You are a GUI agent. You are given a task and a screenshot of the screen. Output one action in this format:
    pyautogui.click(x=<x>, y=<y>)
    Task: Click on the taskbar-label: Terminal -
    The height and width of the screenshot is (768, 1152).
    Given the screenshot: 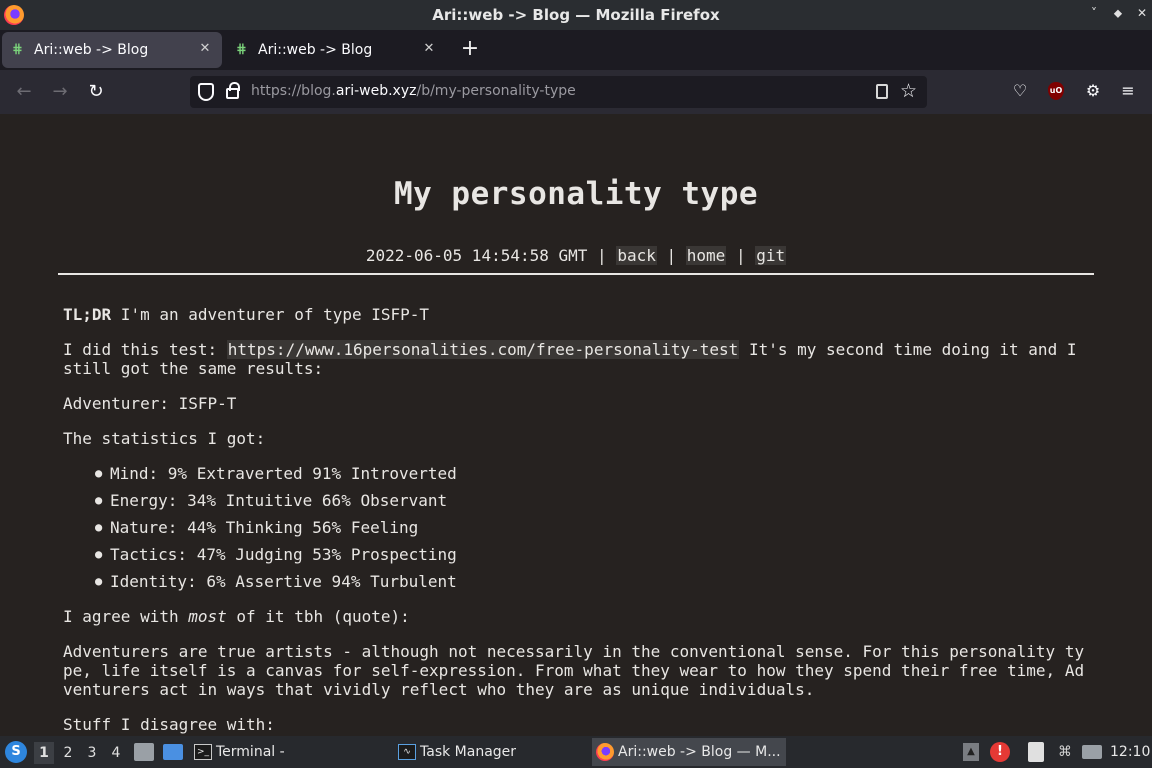 What is the action you would take?
    pyautogui.click(x=250, y=752)
    